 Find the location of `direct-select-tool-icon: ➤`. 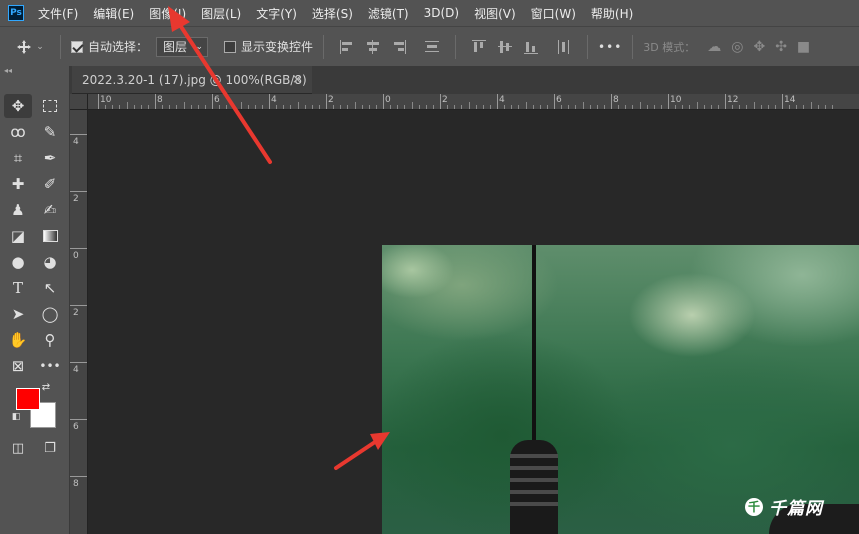

direct-select-tool-icon: ➤ is located at coordinates (18, 314).